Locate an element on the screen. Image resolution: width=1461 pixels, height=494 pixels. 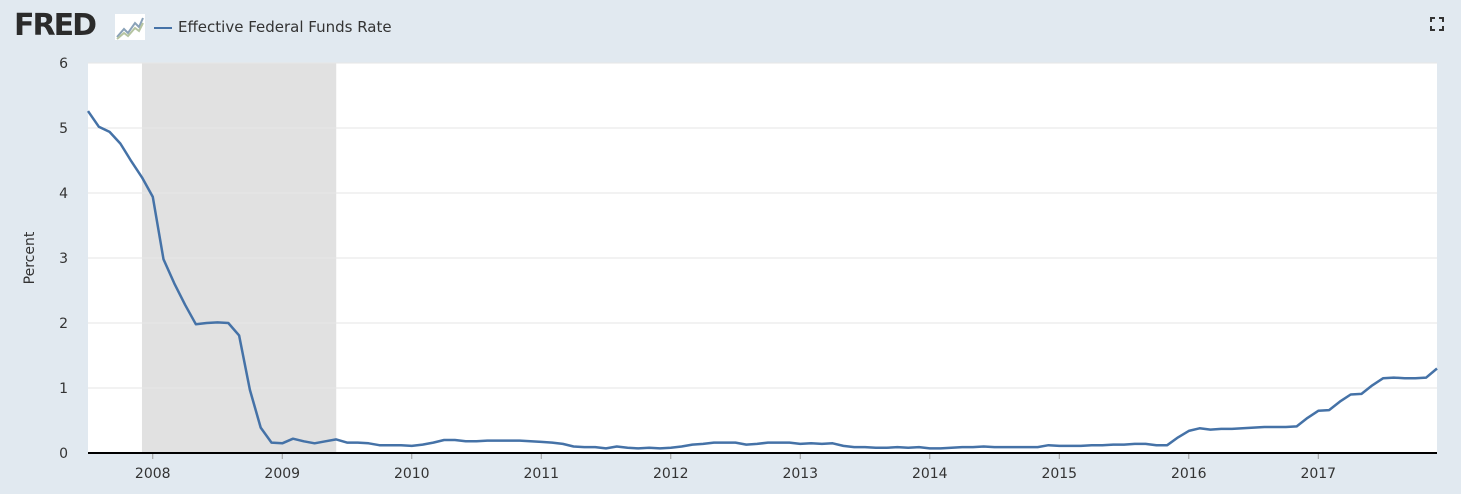
y-tick-label: 0 is located at coordinates (63, 454).